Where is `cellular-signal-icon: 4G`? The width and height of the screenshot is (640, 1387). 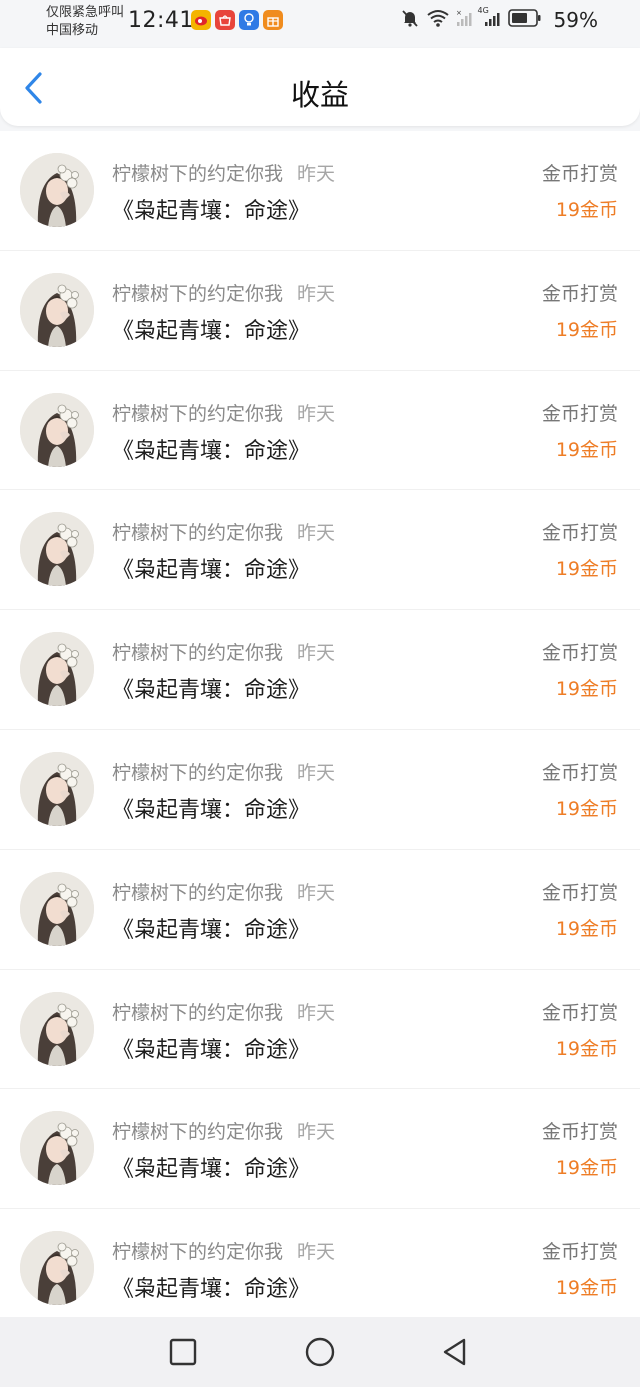
cellular-signal-icon: 4G is located at coordinates (489, 19).